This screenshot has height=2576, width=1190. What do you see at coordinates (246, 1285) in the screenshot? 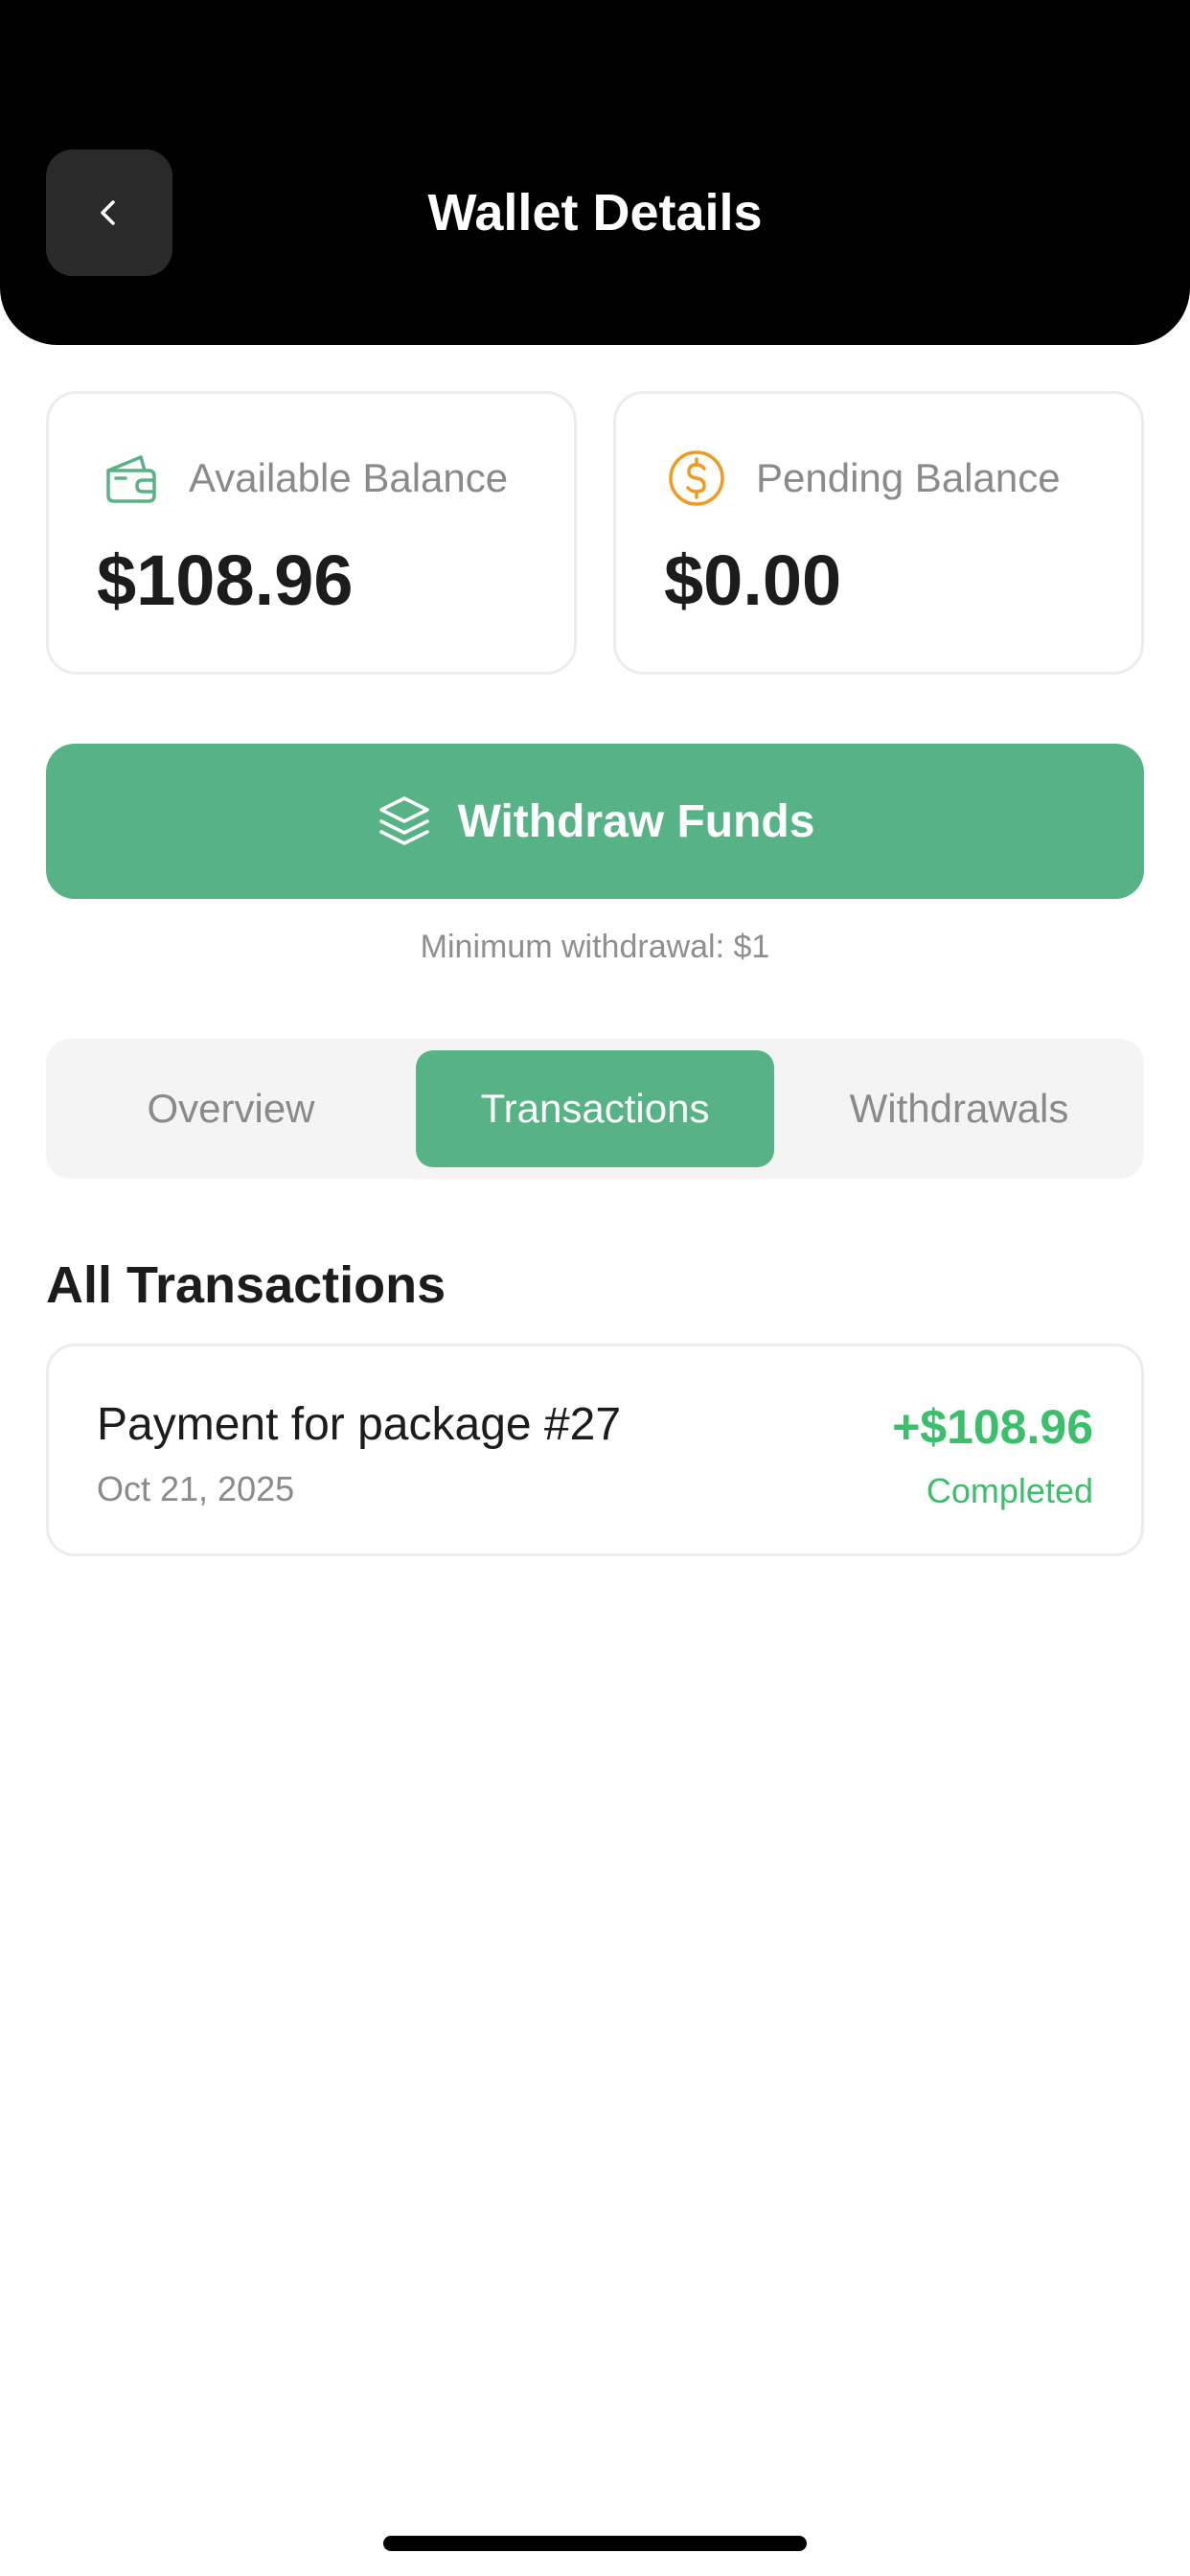
I see `section-title: All Transactions` at bounding box center [246, 1285].